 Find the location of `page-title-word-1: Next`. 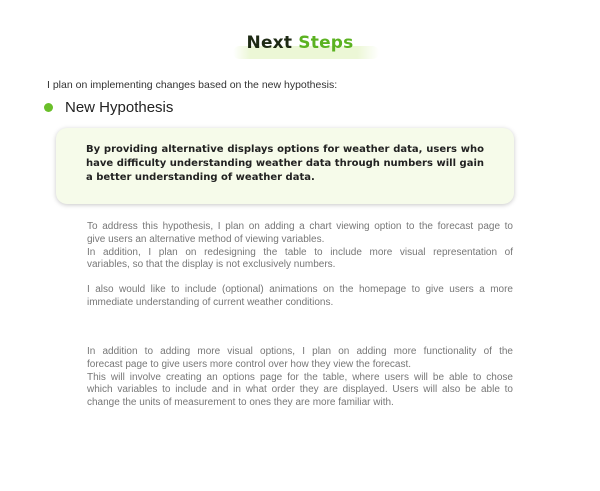

page-title-word-1: Next is located at coordinates (269, 43).